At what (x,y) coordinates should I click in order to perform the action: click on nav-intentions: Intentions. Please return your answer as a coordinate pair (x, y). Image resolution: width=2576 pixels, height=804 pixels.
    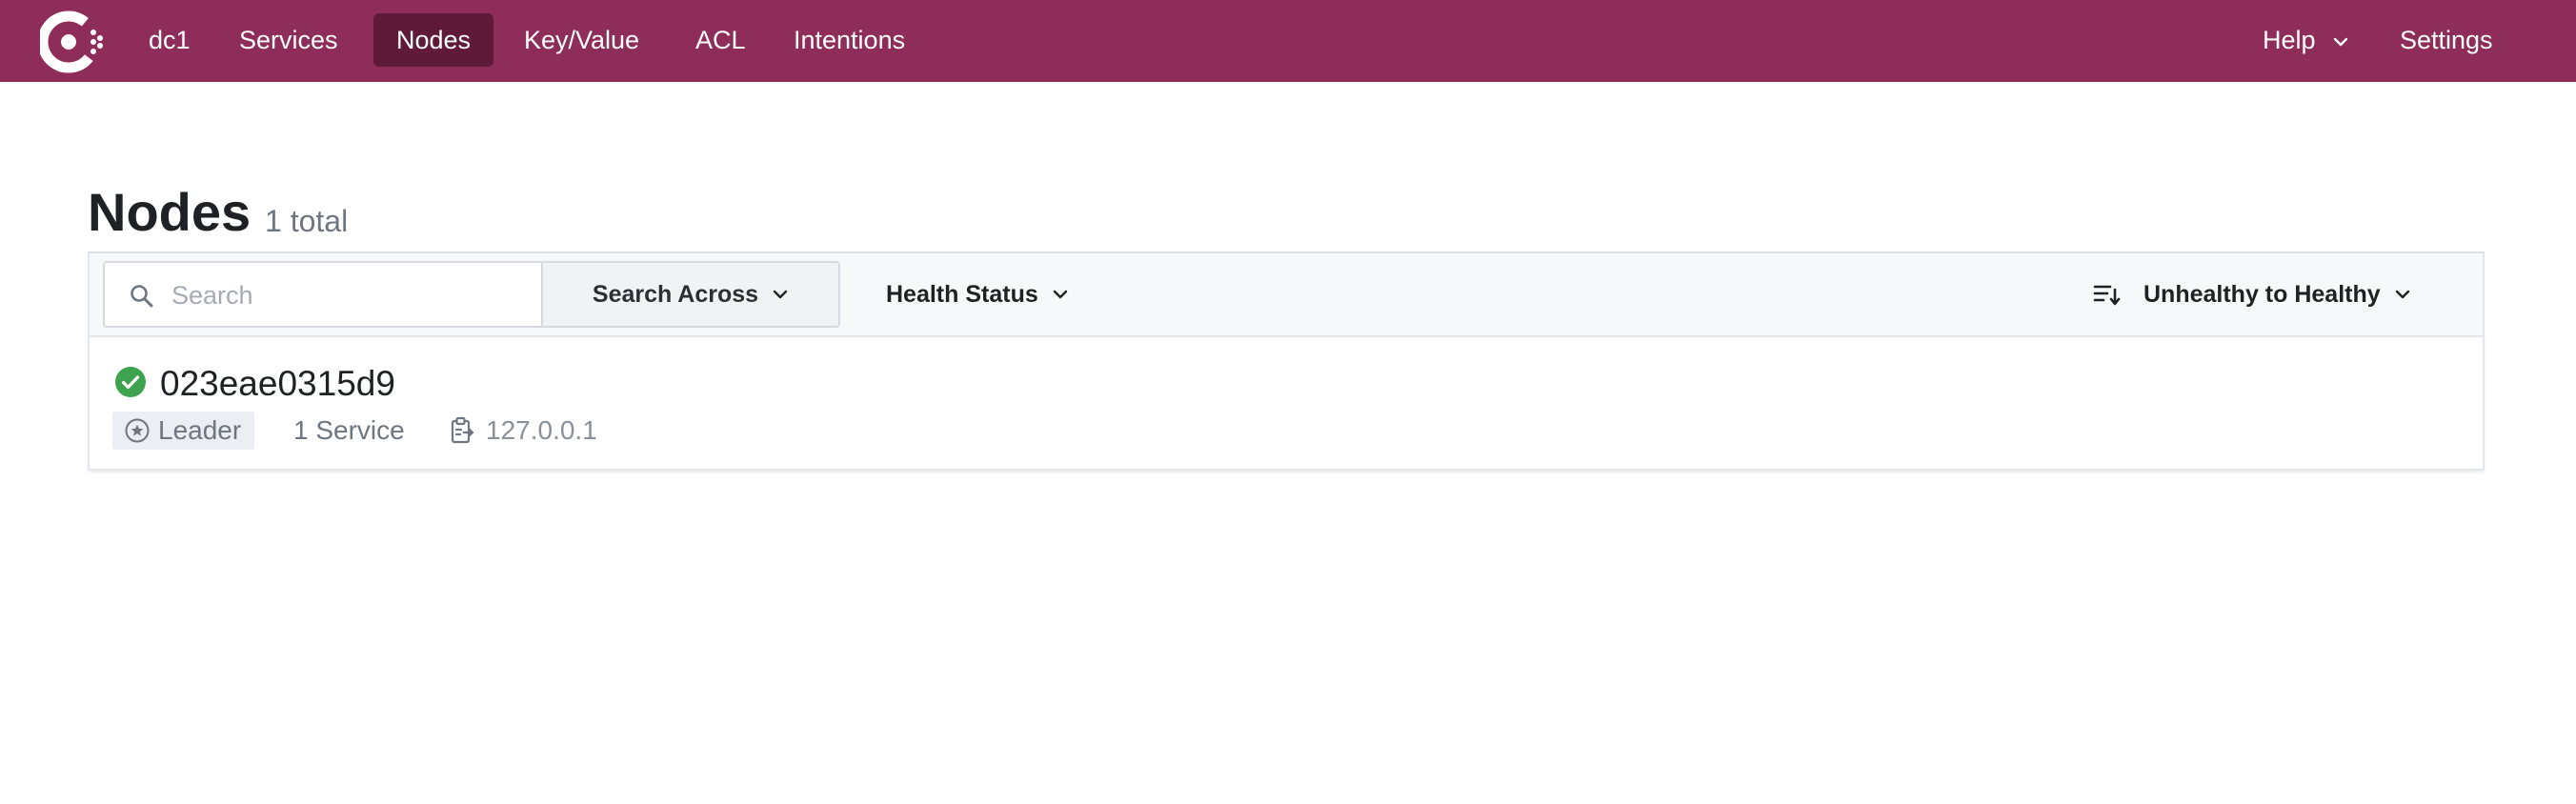
    Looking at the image, I should click on (850, 40).